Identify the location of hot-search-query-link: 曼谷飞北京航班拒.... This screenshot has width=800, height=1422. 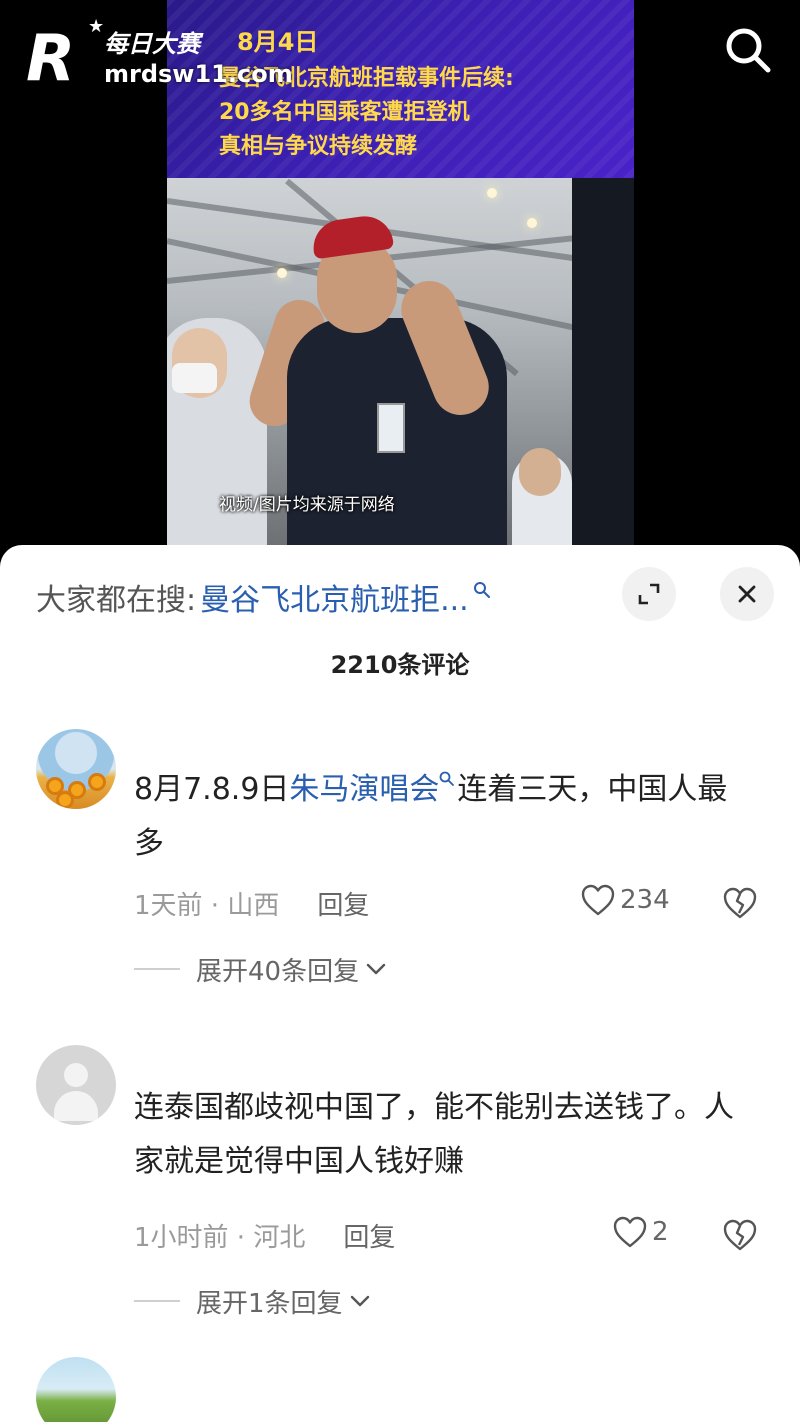
(334, 597).